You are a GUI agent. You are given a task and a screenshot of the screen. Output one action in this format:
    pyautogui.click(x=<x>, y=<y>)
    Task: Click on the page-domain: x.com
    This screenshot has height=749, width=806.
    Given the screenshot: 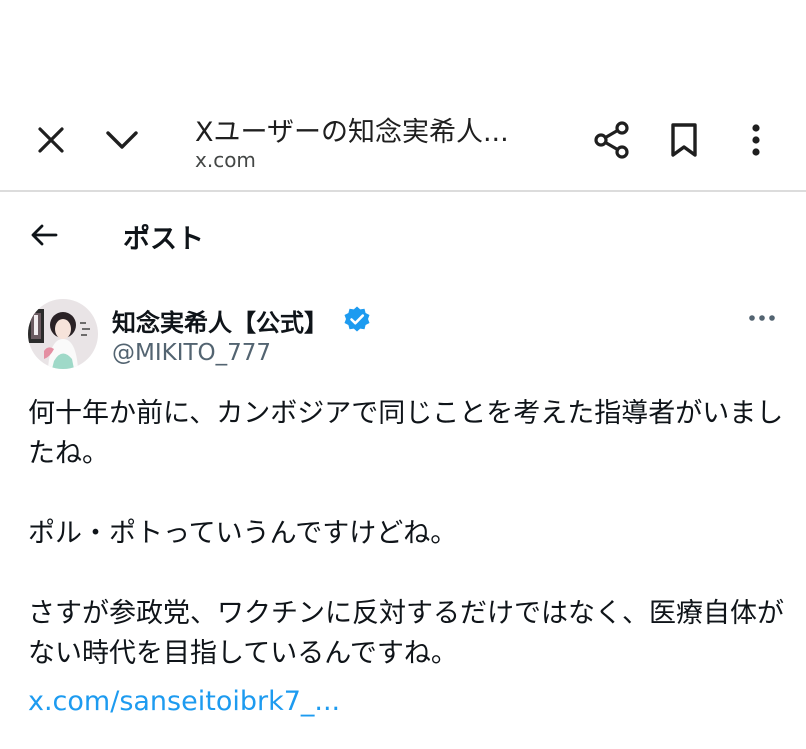 What is the action you would take?
    pyautogui.click(x=225, y=160)
    